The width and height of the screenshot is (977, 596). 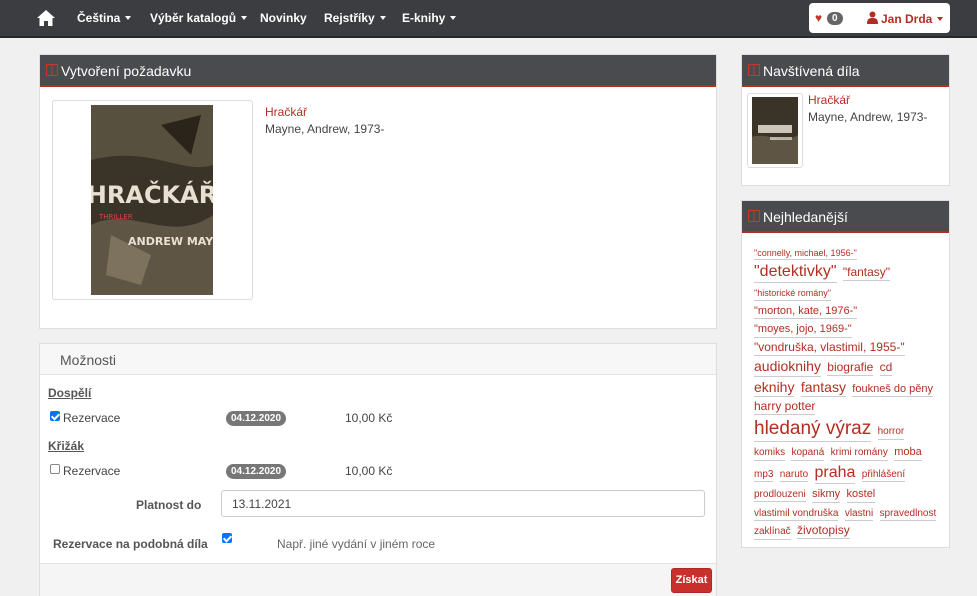 I want to click on tag-link: "connelly, michael, 1956-", so click(x=805, y=254).